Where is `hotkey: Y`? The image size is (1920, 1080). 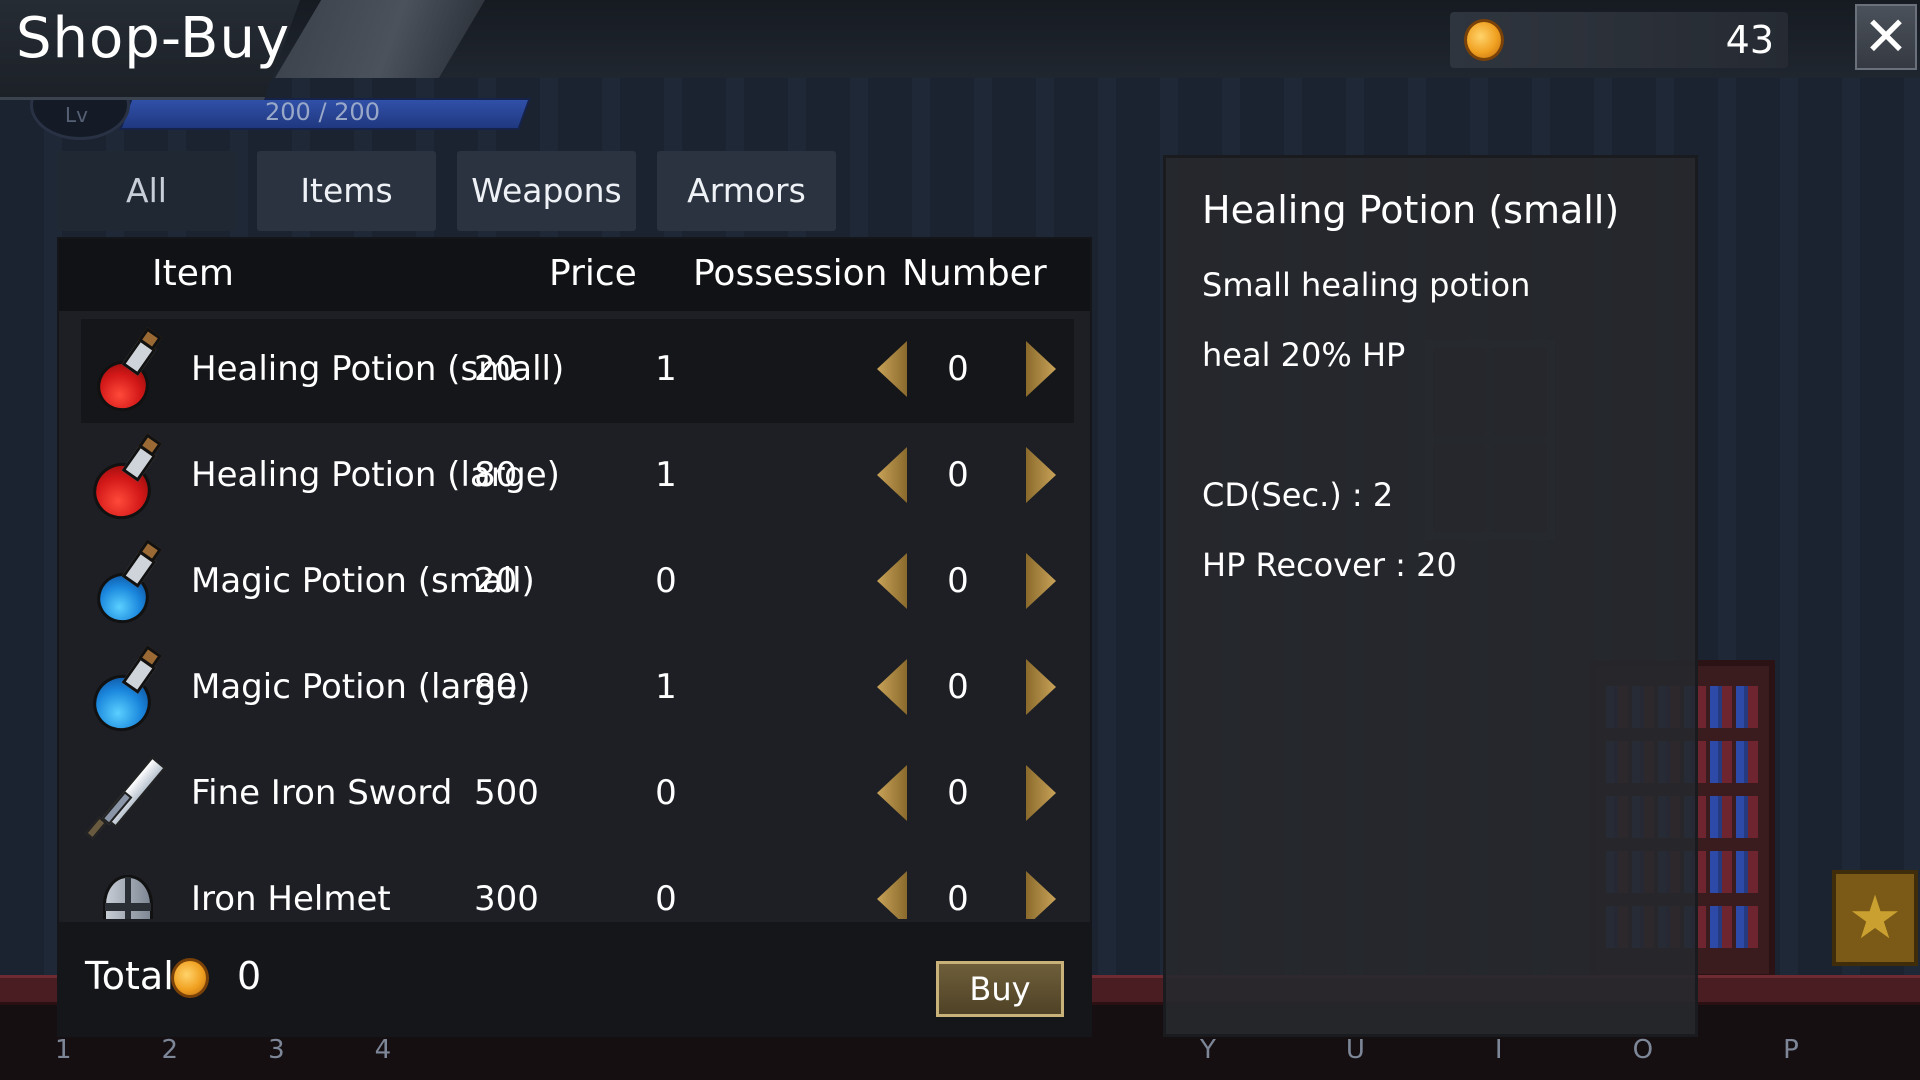 hotkey: Y is located at coordinates (1208, 1050).